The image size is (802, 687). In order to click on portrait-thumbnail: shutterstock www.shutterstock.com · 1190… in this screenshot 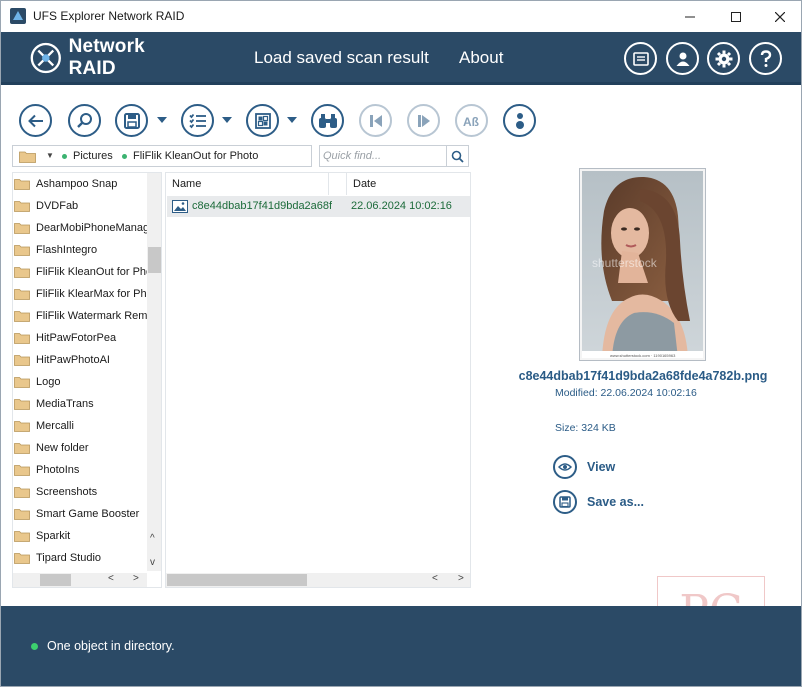, I will do `click(642, 264)`.